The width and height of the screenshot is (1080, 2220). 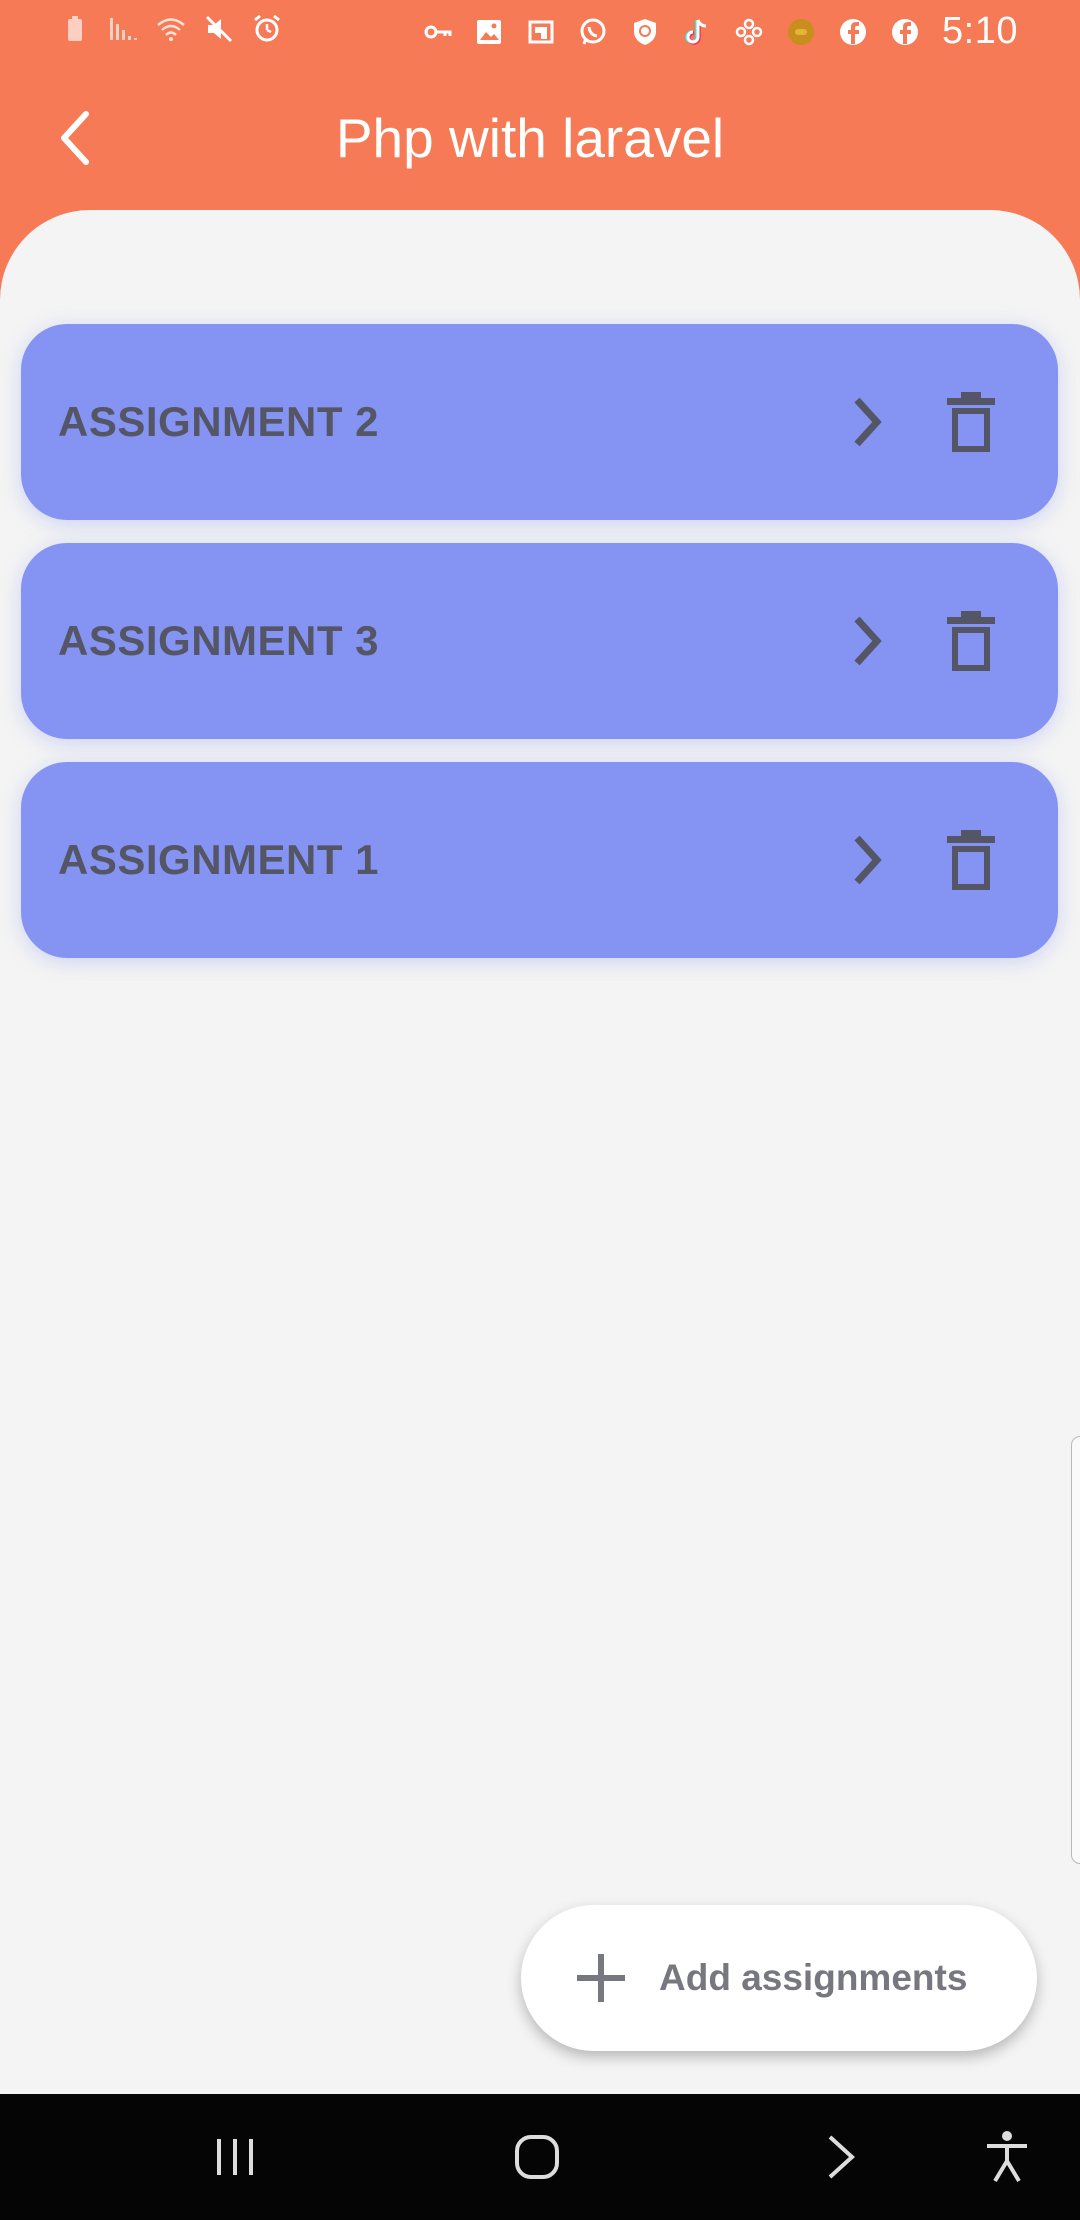 What do you see at coordinates (75, 29) in the screenshot?
I see `battery-icon` at bounding box center [75, 29].